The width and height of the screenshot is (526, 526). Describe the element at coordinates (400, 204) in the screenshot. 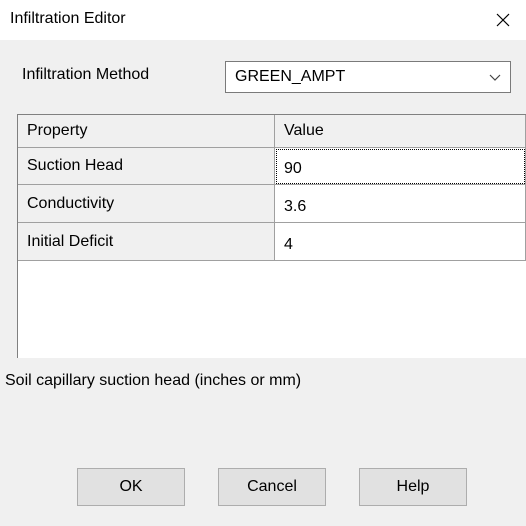

I see `value-cell-conductivity: 3.6` at that location.